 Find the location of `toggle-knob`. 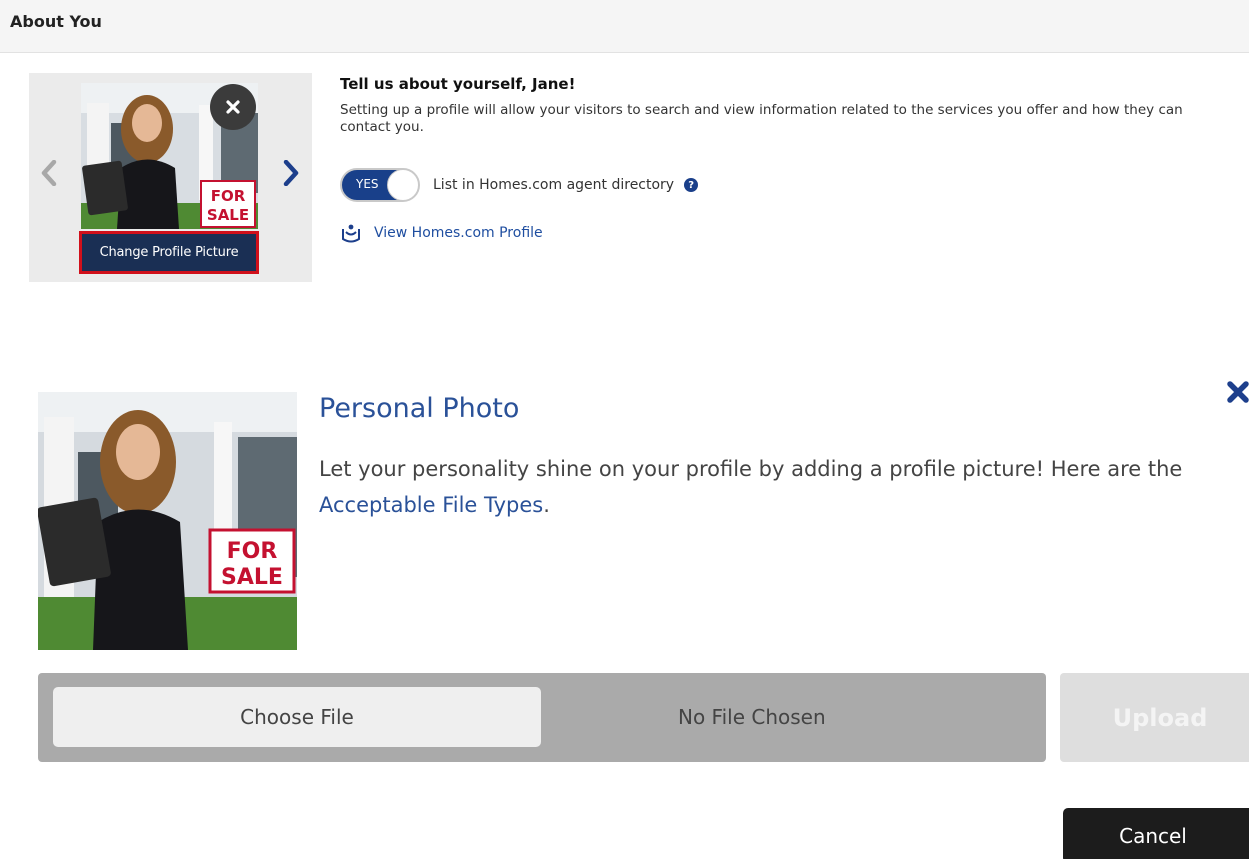

toggle-knob is located at coordinates (403, 185).